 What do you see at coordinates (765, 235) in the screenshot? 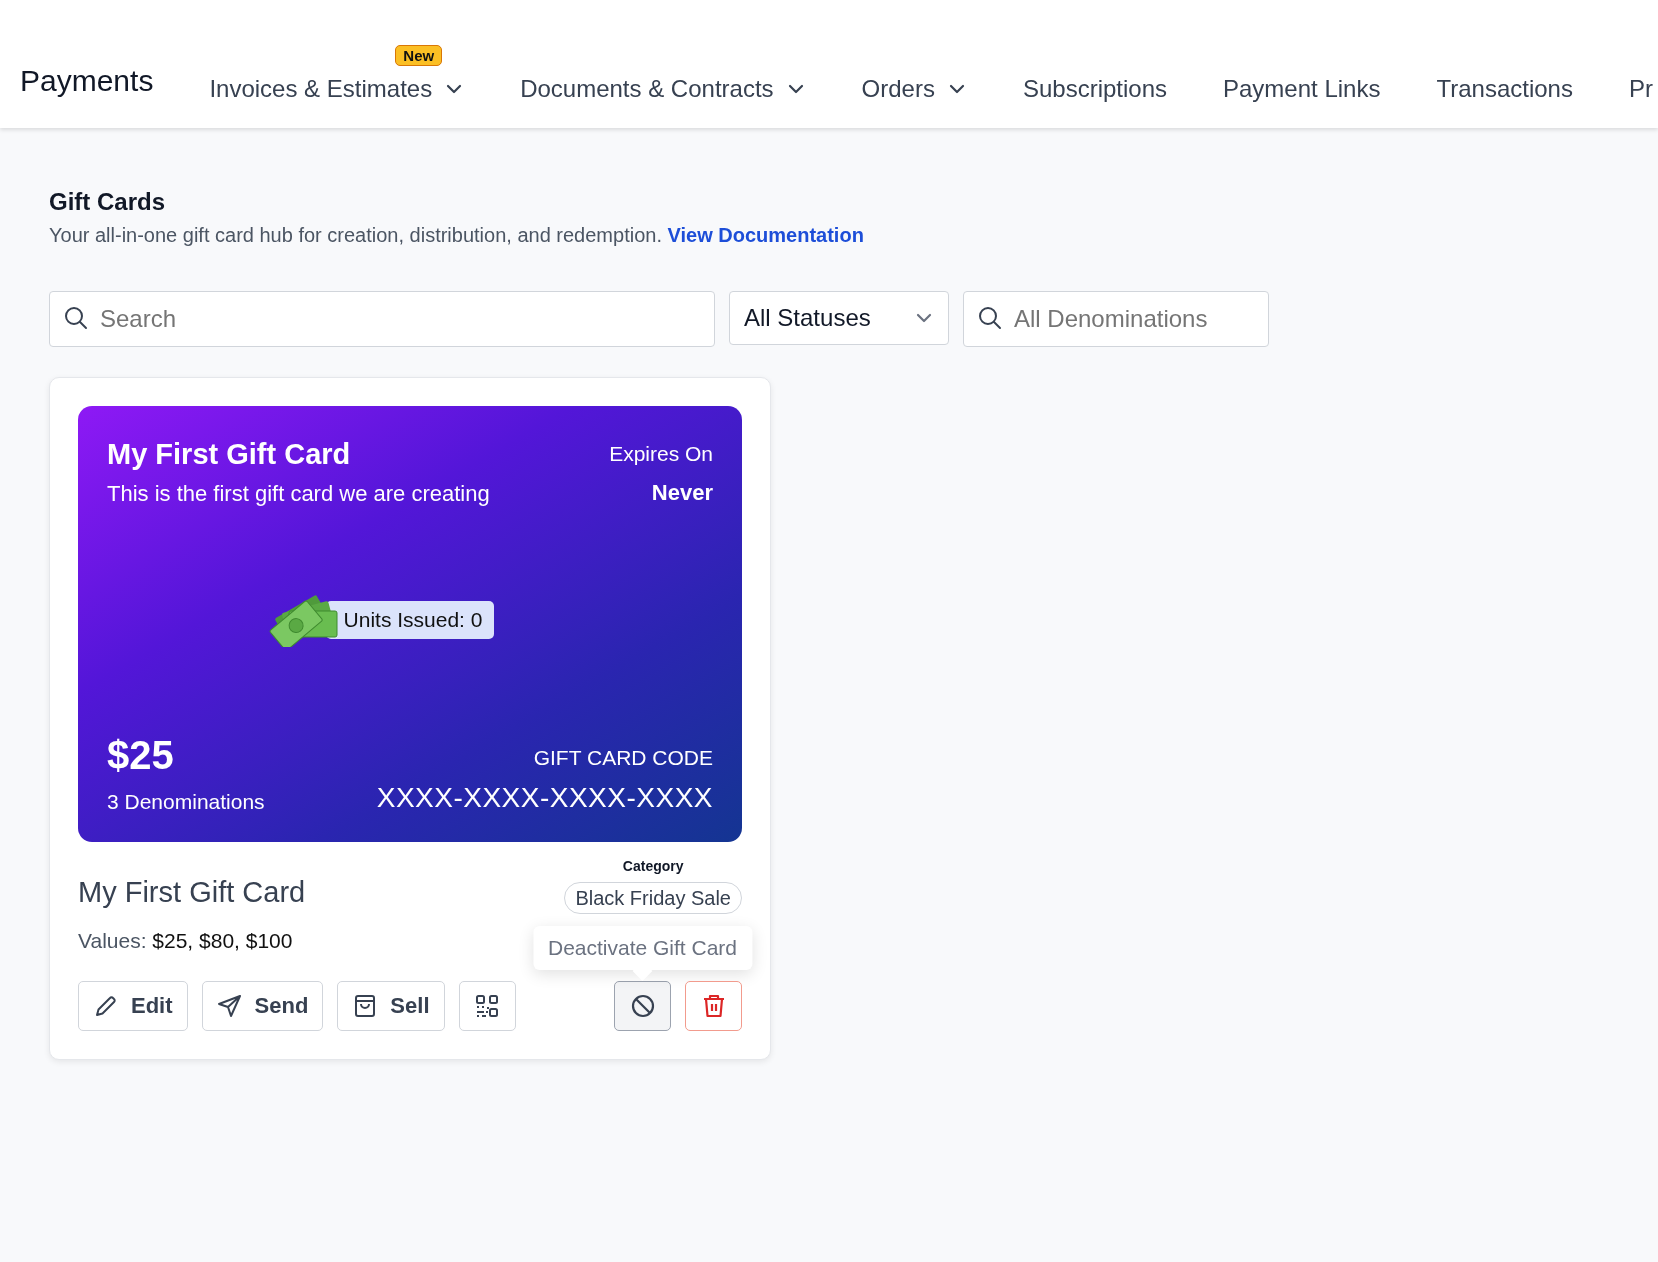
I see `documentation-link: View Documentation` at bounding box center [765, 235].